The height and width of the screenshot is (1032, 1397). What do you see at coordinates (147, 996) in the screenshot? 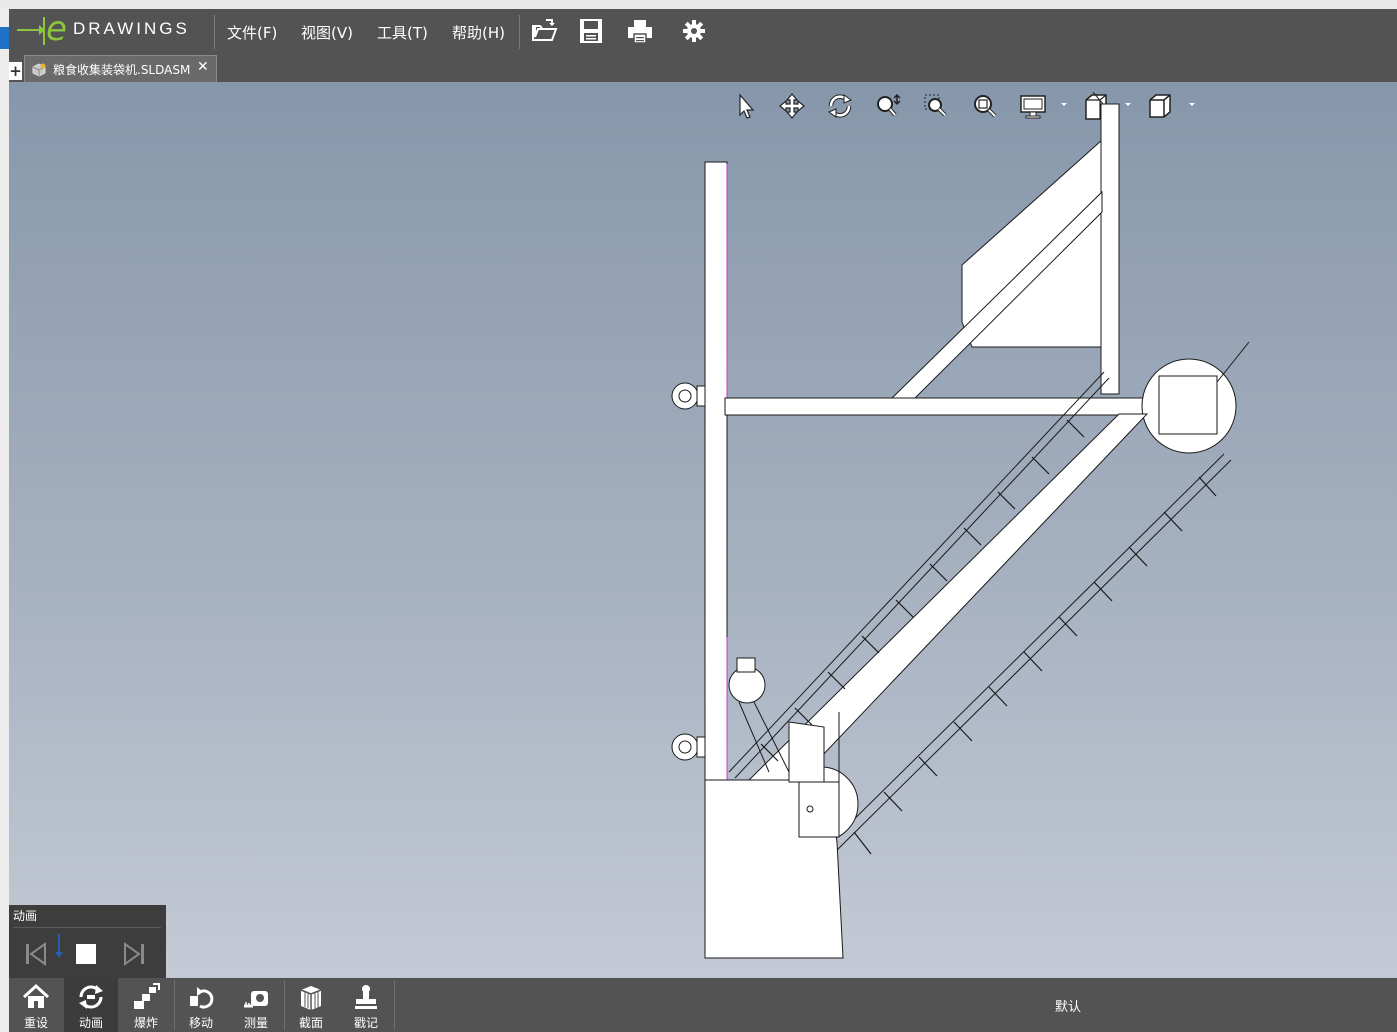
I see `explode-icon` at bounding box center [147, 996].